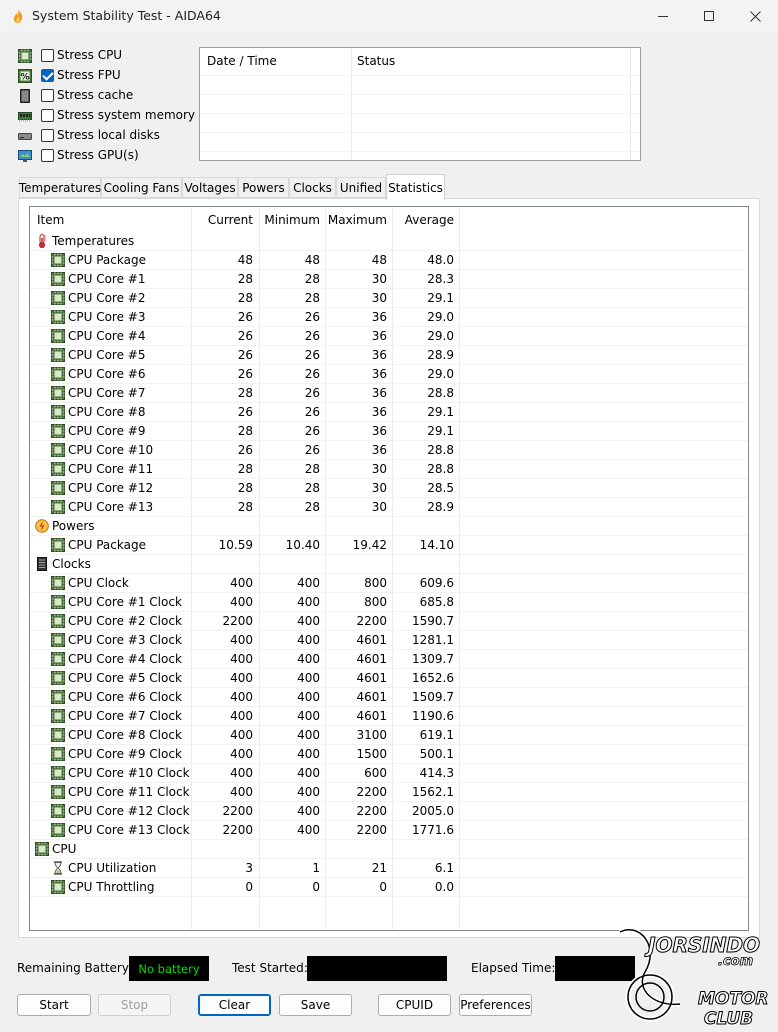 Image resolution: width=778 pixels, height=1032 pixels. I want to click on stop-button: Stop, so click(134, 1005).